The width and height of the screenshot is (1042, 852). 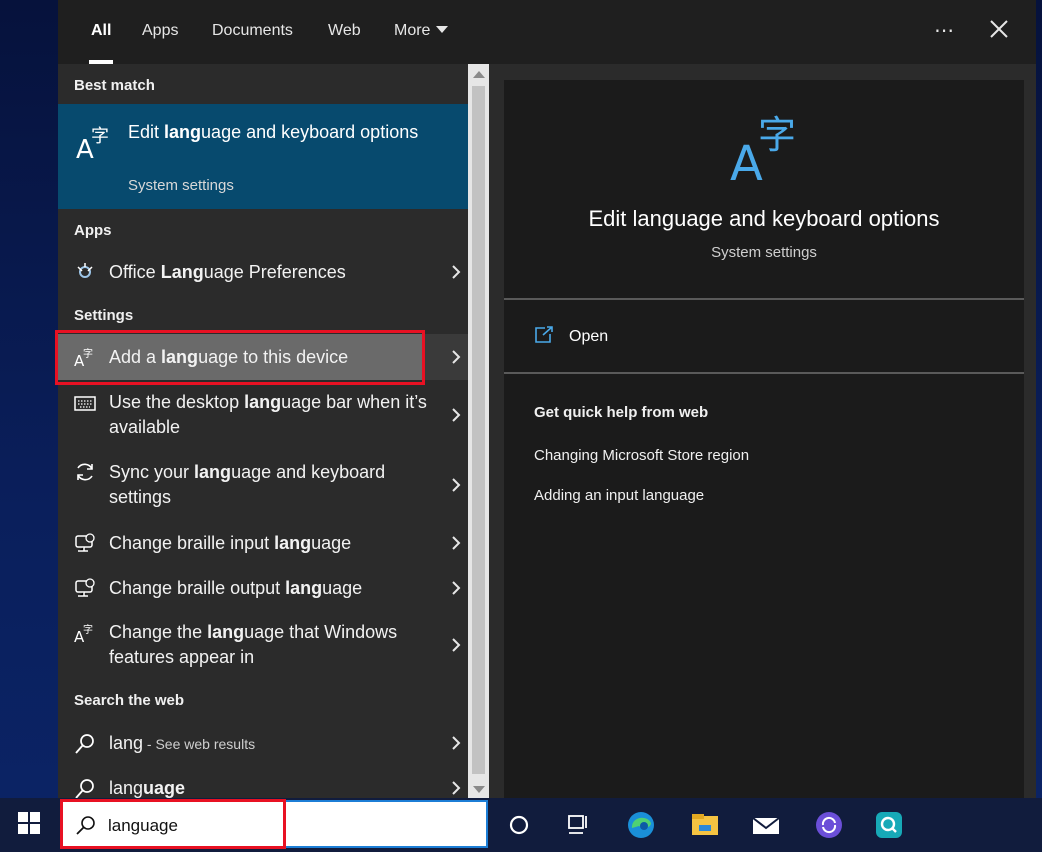 What do you see at coordinates (344, 32) in the screenshot?
I see `tab-web: Web` at bounding box center [344, 32].